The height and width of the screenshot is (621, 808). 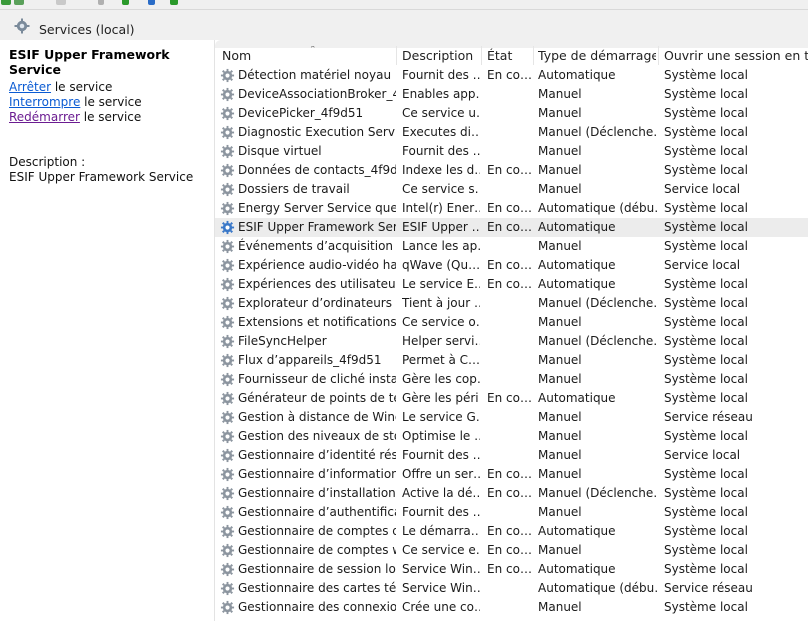 What do you see at coordinates (174, 2) in the screenshot?
I see `restart-service-icon` at bounding box center [174, 2].